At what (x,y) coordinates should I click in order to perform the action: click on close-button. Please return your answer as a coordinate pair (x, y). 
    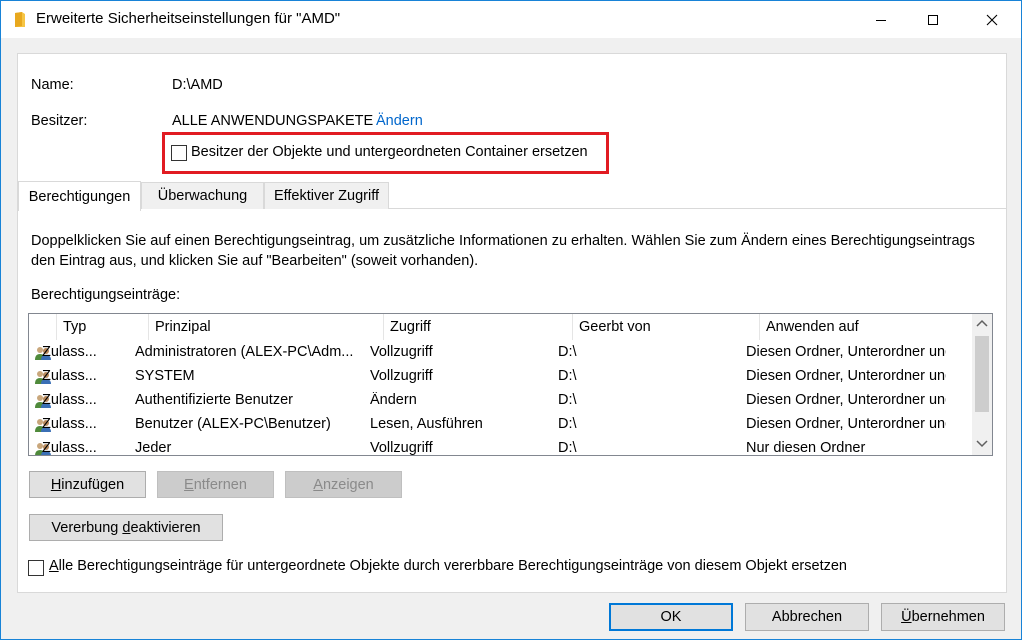
    Looking at the image, I should click on (992, 19).